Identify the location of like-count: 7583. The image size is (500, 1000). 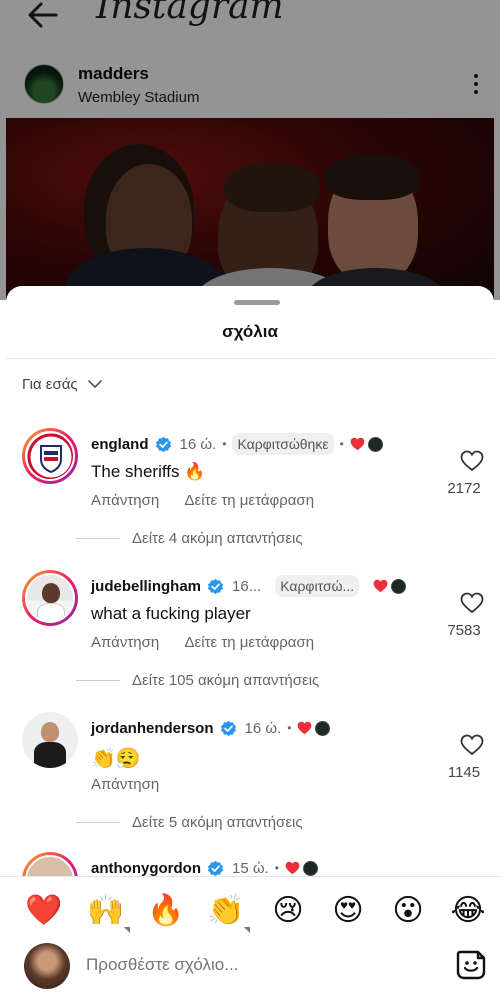
(464, 630).